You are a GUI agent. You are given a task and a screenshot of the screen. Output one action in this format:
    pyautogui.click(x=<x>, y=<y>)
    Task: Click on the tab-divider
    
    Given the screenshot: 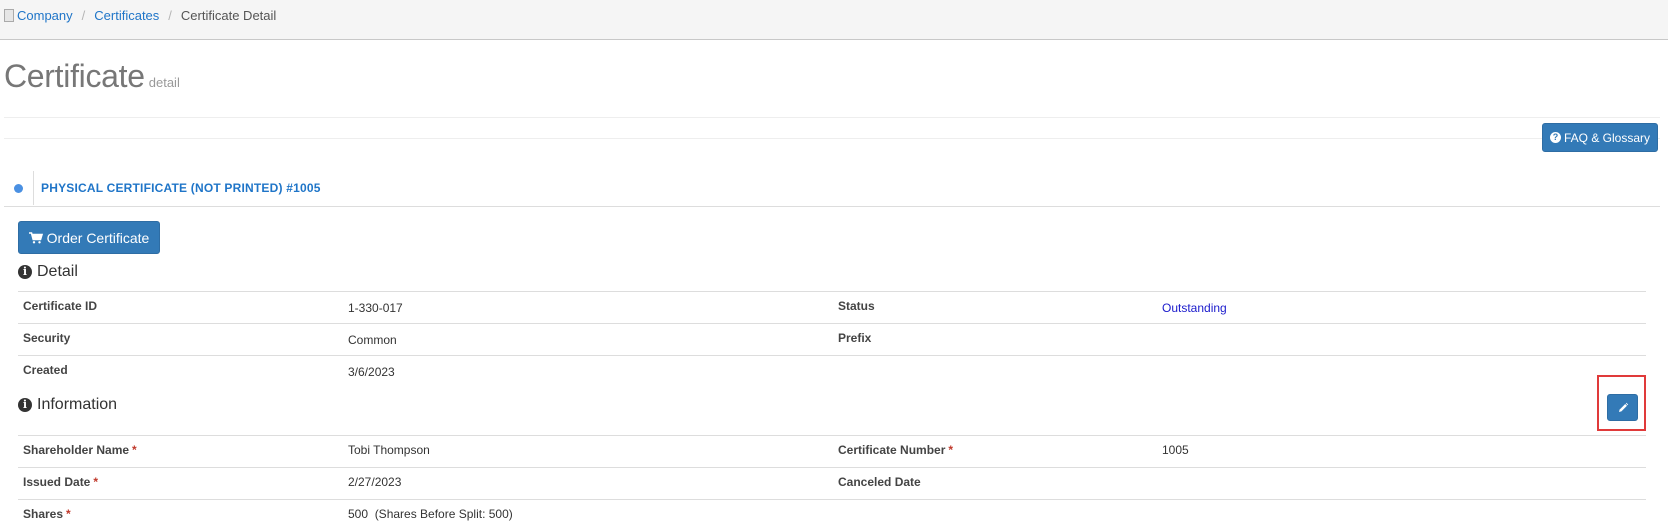 What is the action you would take?
    pyautogui.click(x=33, y=188)
    